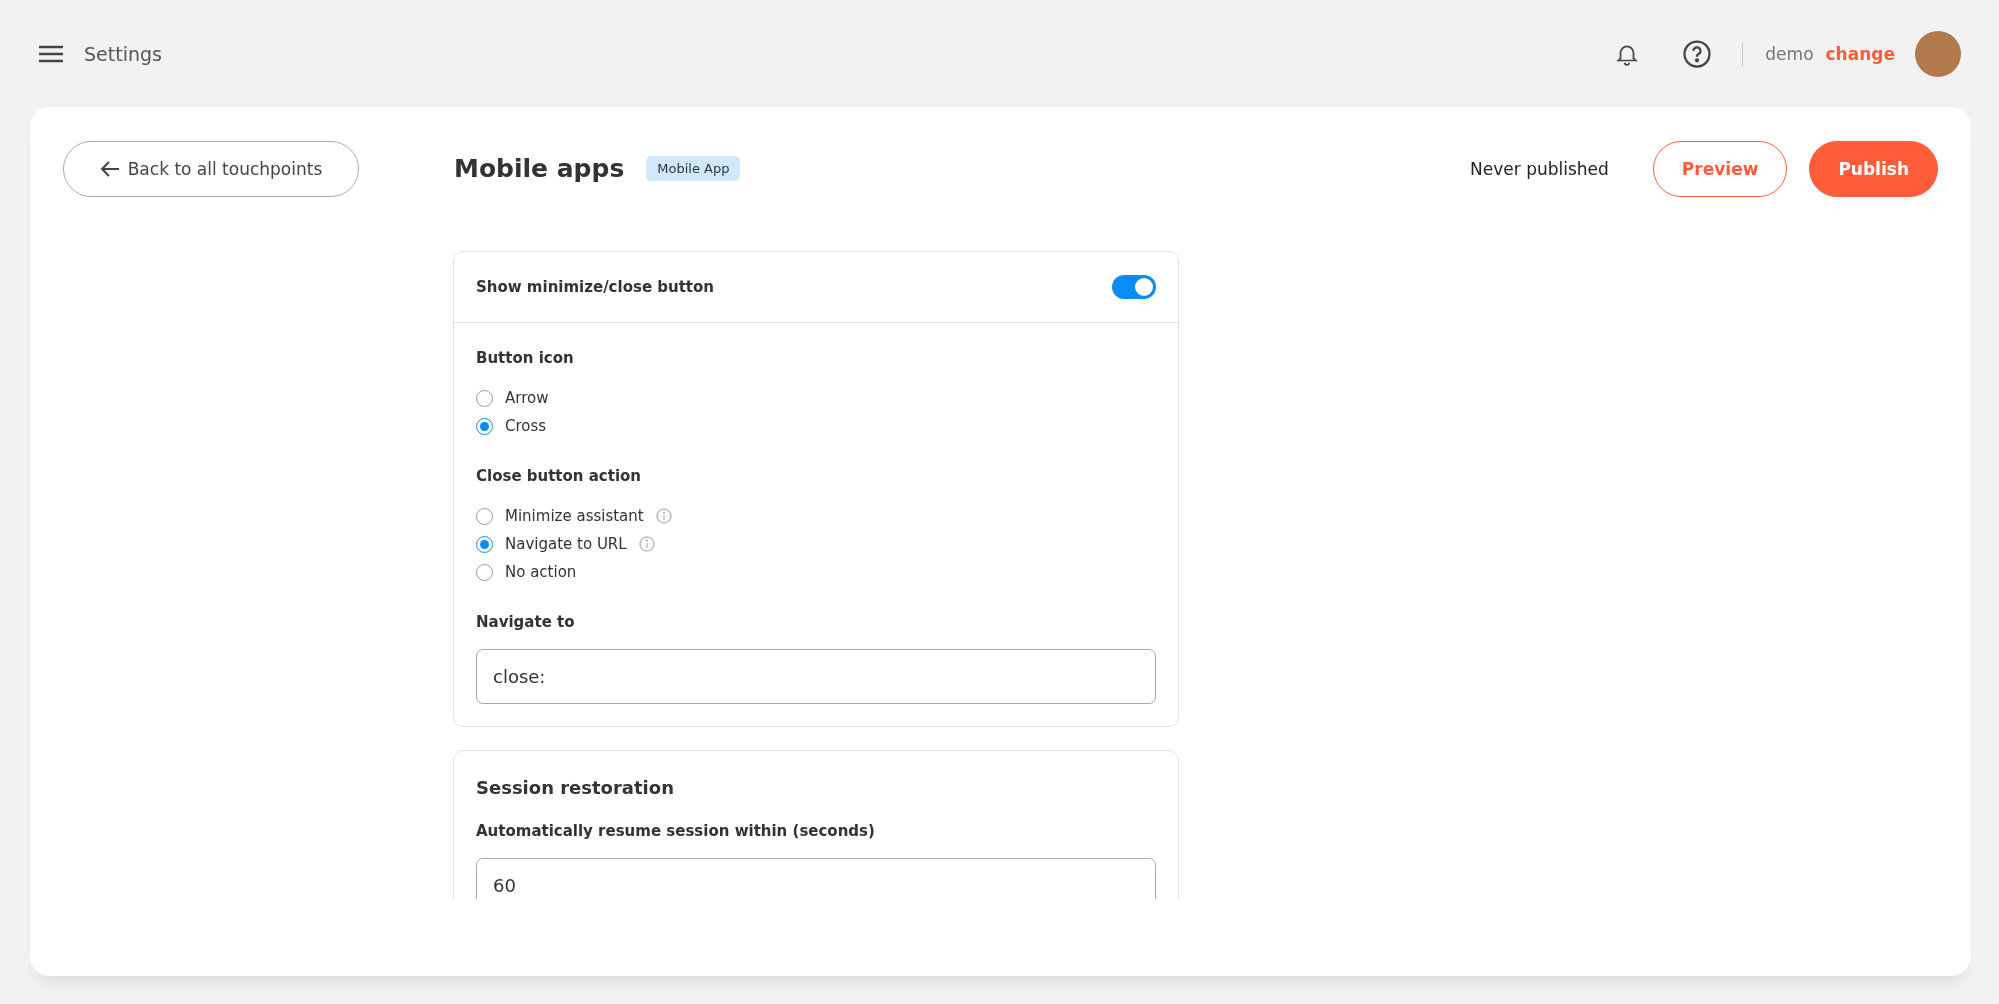  I want to click on heading: Mobile apps, so click(539, 168).